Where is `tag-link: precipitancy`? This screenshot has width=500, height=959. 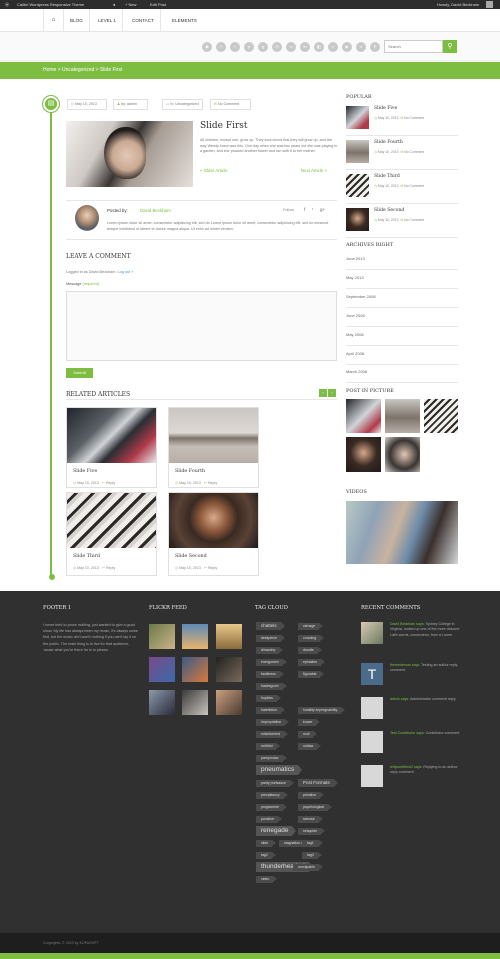
tag-link: precipitancy is located at coordinates (272, 795).